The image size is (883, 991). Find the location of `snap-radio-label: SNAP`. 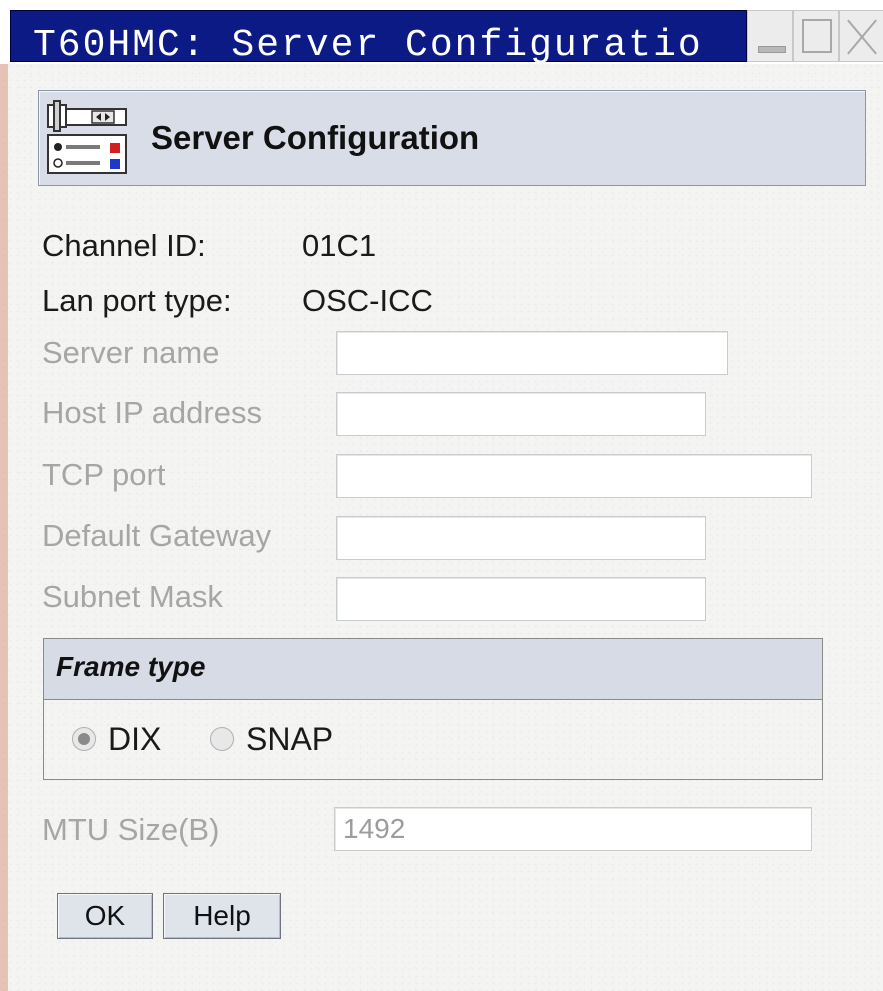

snap-radio-label: SNAP is located at coordinates (289, 739).